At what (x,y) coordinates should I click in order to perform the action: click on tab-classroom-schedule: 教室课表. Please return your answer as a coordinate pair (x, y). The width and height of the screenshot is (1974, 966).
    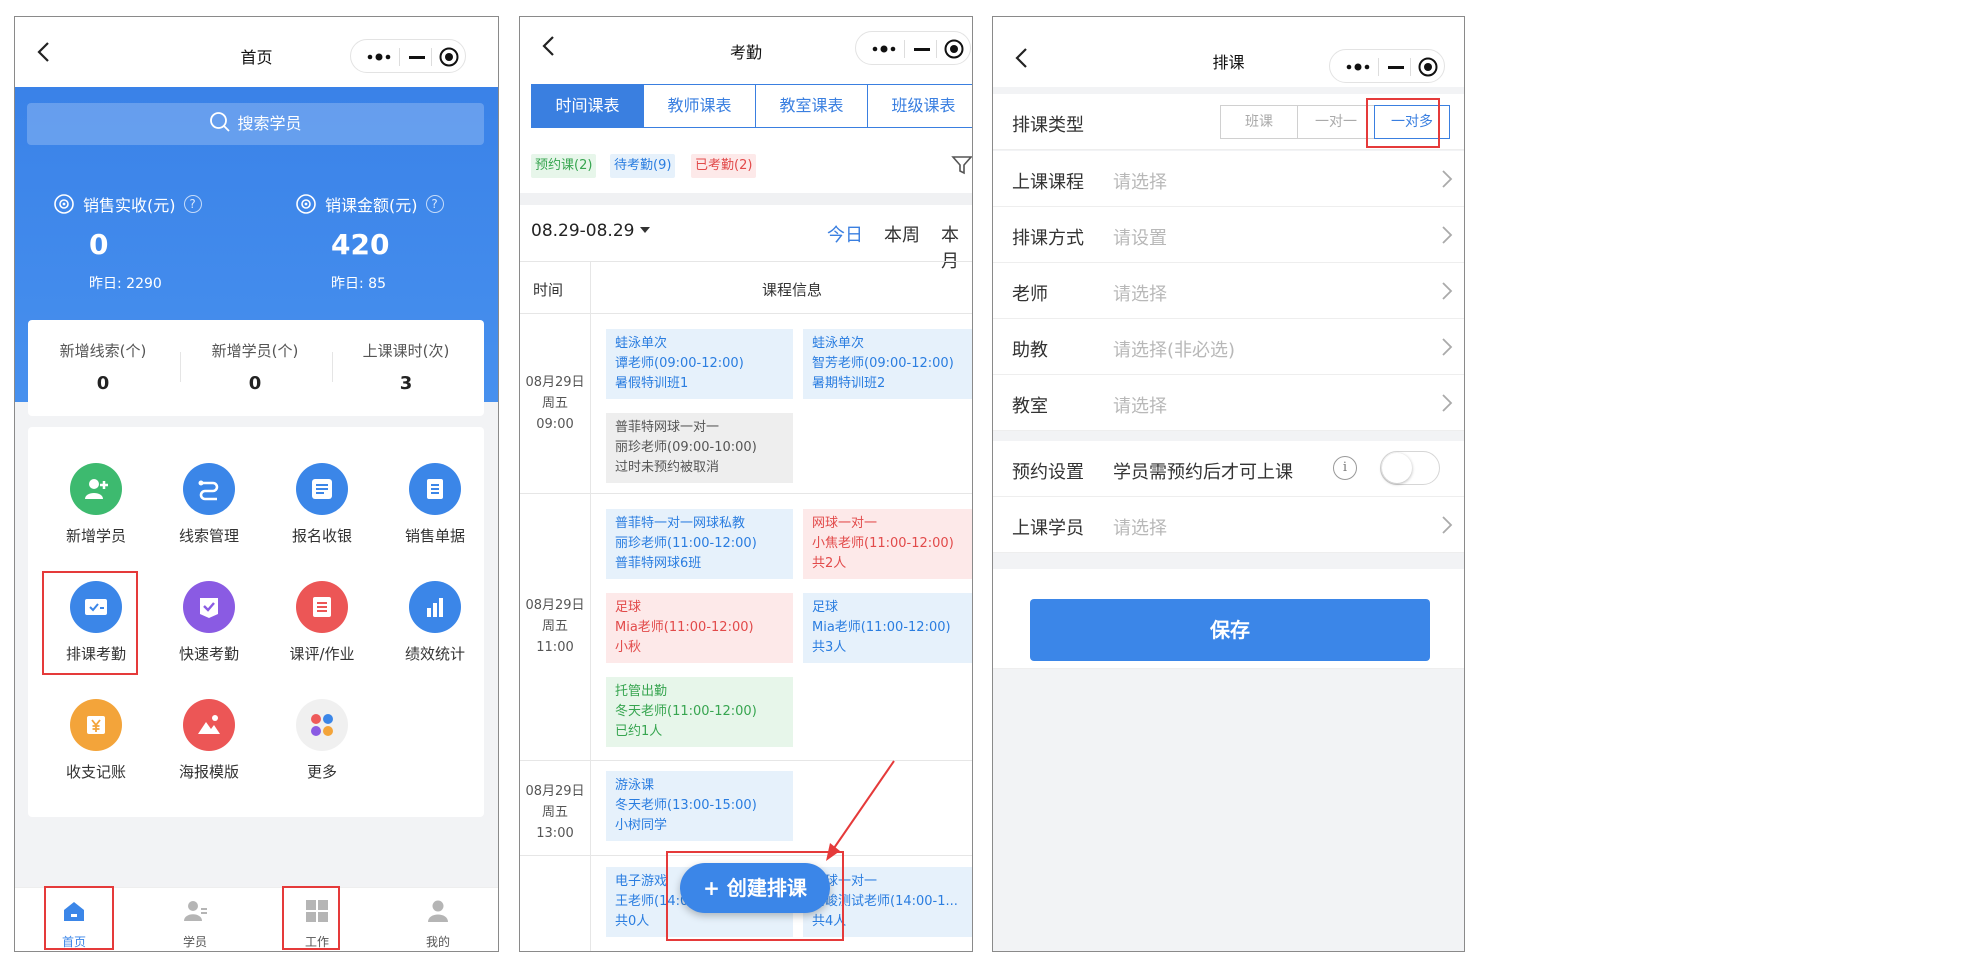
    Looking at the image, I should click on (812, 106).